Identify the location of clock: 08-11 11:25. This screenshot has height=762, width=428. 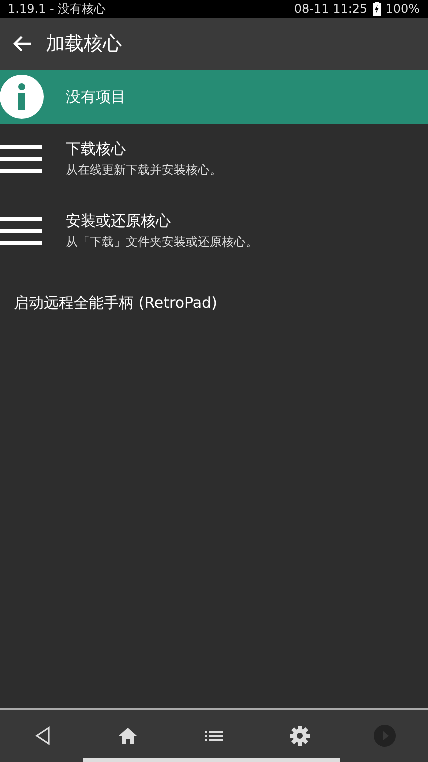
(331, 9).